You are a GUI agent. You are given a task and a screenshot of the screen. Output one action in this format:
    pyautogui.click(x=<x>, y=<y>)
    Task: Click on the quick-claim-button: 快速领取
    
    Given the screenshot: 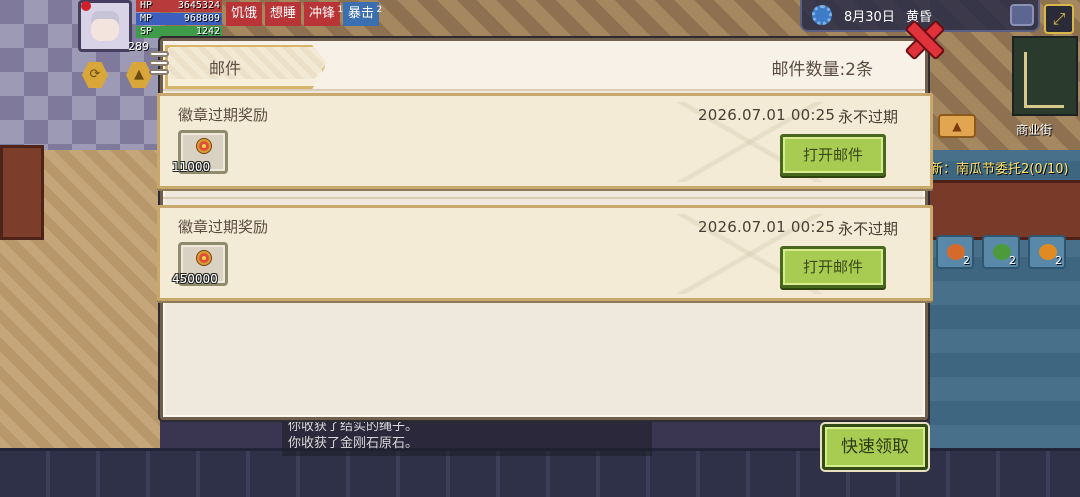 What is the action you would take?
    pyautogui.click(x=875, y=447)
    